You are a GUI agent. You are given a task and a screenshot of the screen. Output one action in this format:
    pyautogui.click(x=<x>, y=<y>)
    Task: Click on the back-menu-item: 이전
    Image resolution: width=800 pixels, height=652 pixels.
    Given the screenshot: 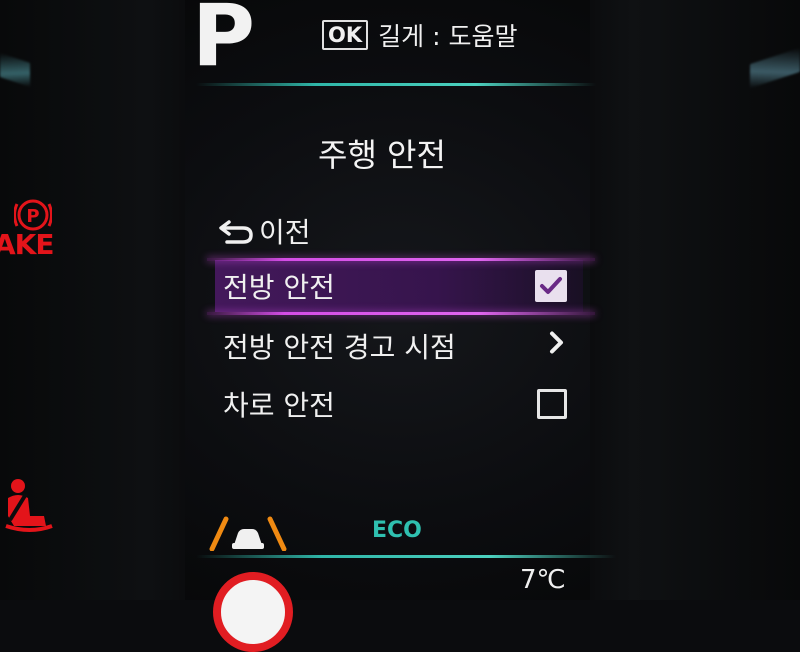 What is the action you would take?
    pyautogui.click(x=399, y=231)
    